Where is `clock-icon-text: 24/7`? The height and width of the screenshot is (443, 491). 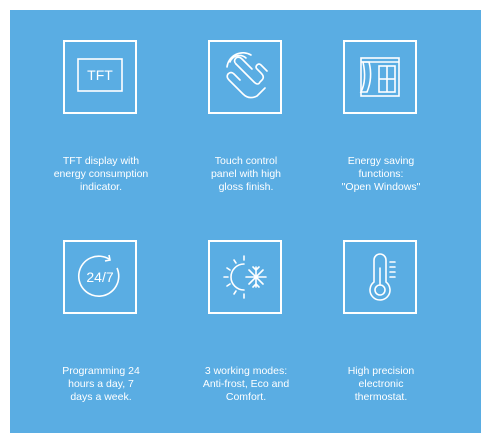
clock-icon-text: 24/7 is located at coordinates (99, 277).